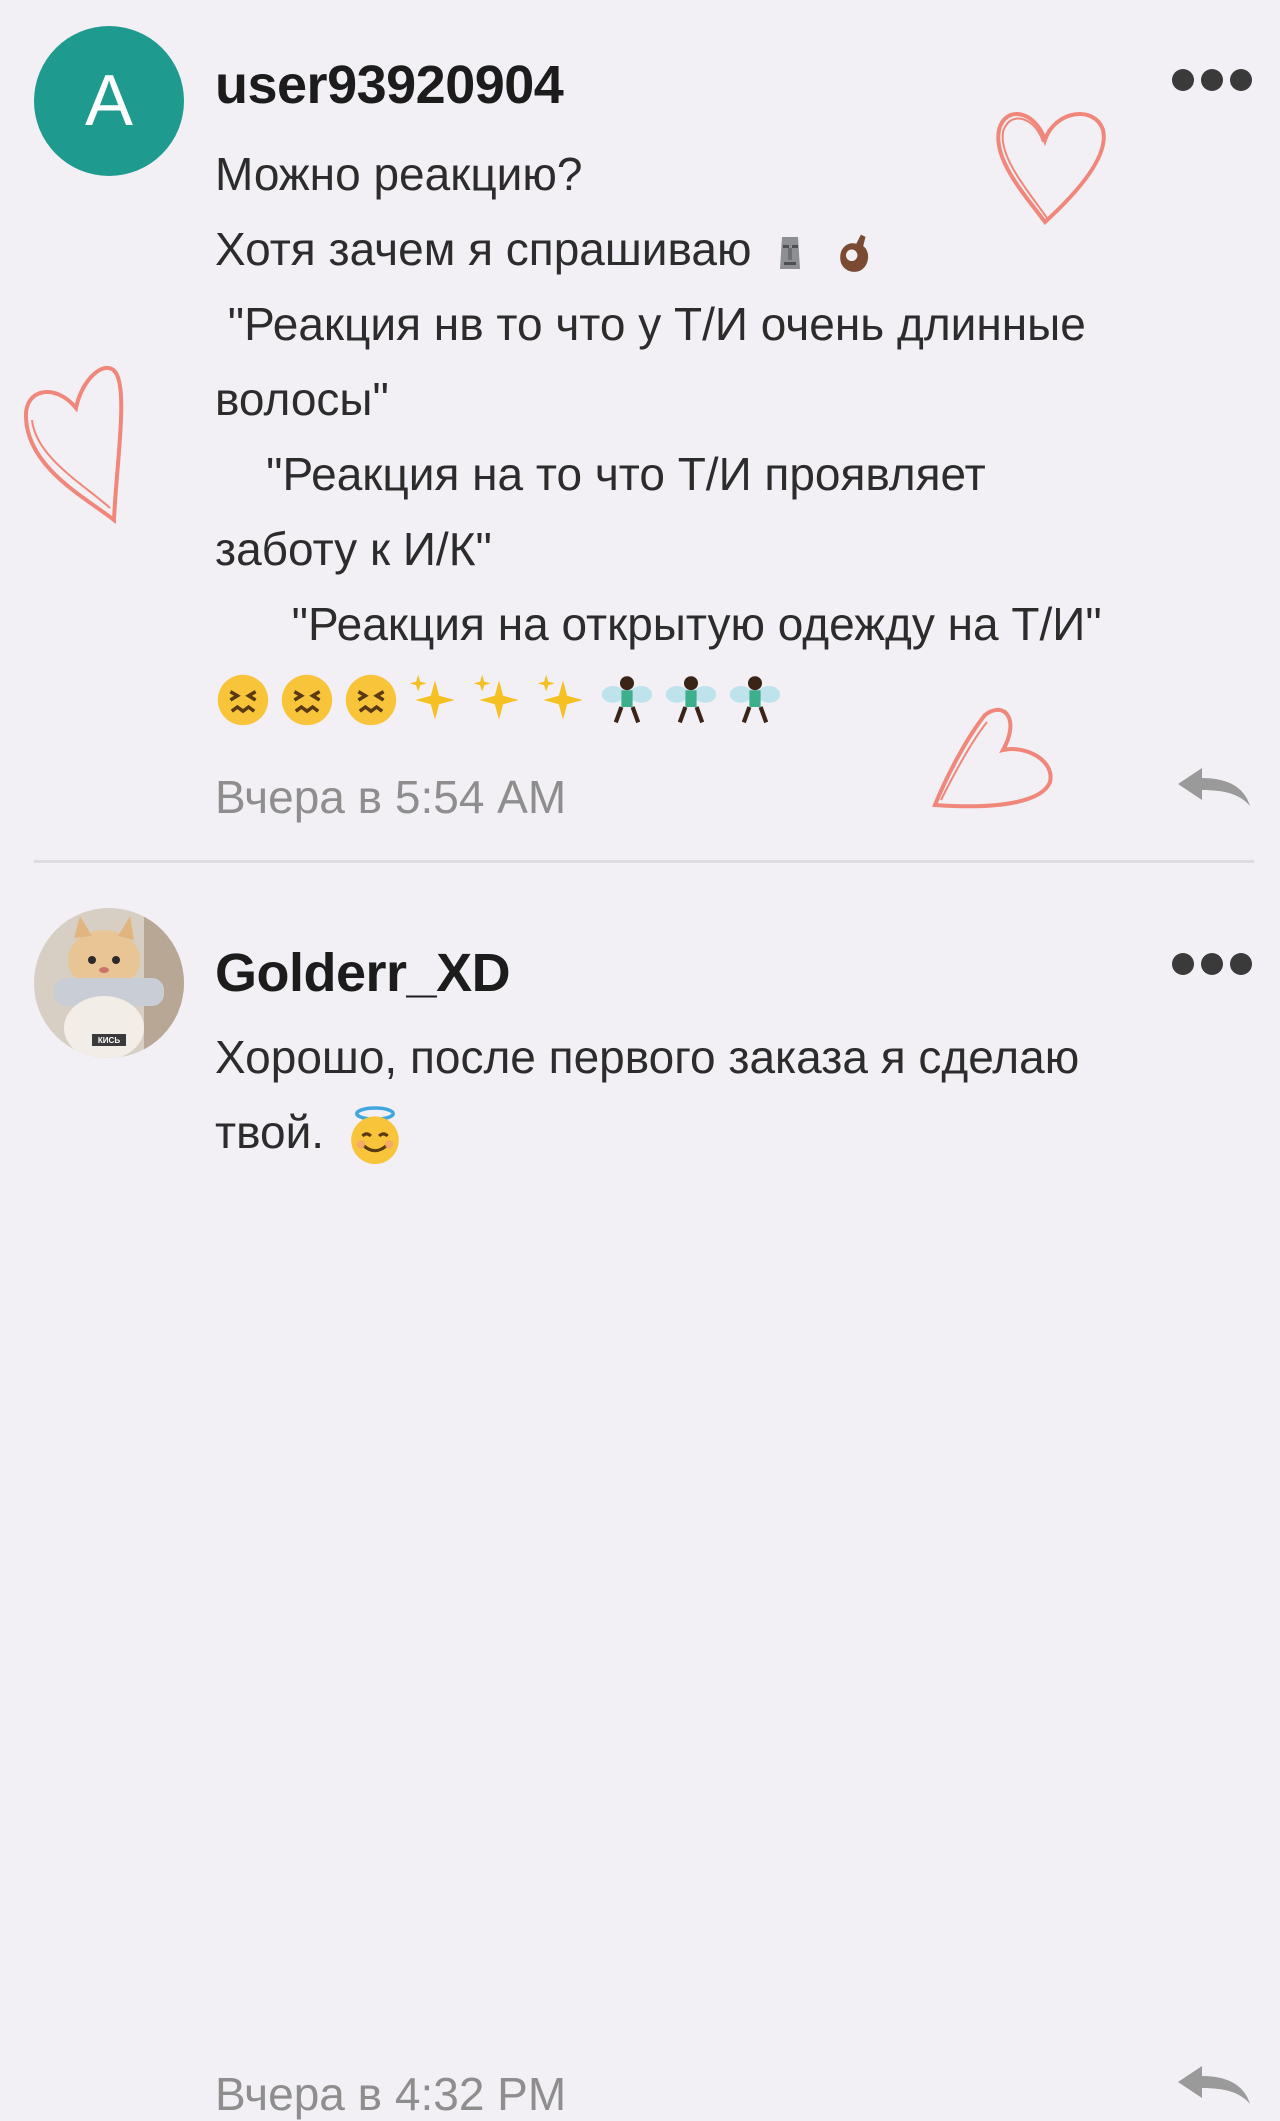  Describe the element at coordinates (389, 85) in the screenshot. I see `username: user93920904` at that location.